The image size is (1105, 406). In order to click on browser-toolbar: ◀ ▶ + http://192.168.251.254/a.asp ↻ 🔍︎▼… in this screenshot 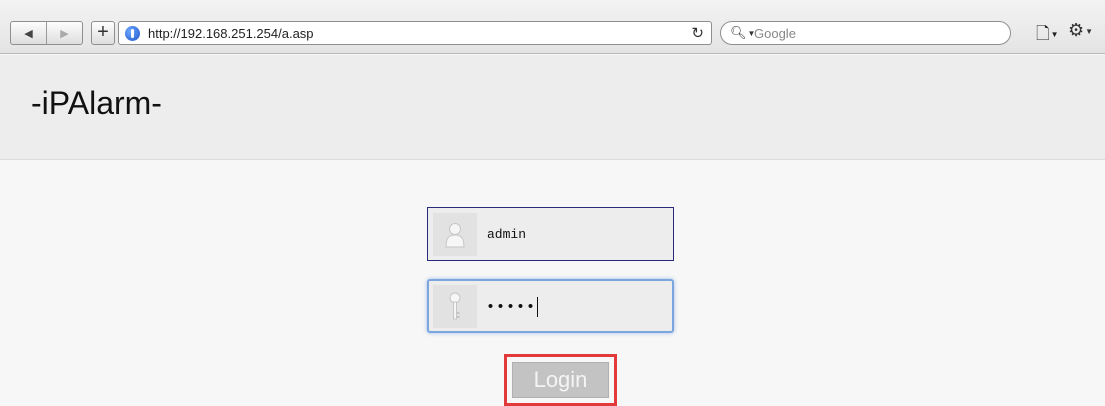, I will do `click(552, 27)`.